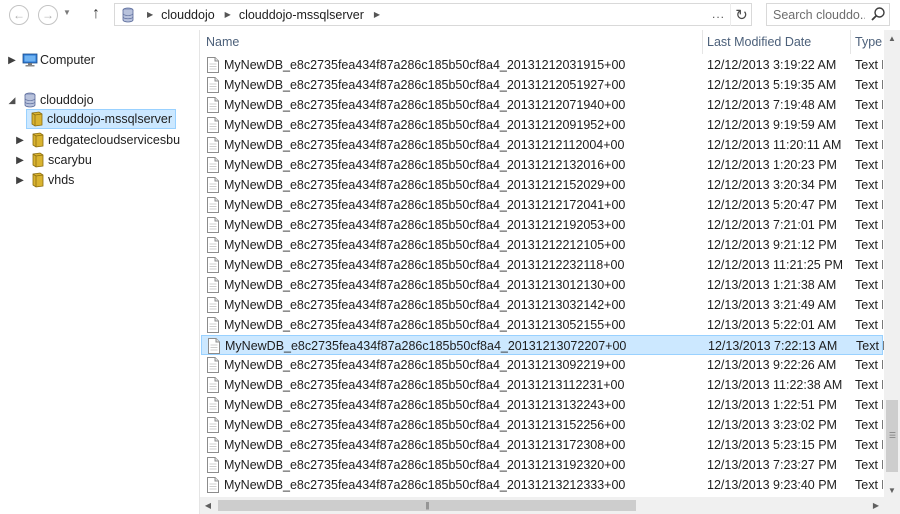 The height and width of the screenshot is (514, 900). I want to click on horizontal-scroll-thumb: |||, so click(427, 505).